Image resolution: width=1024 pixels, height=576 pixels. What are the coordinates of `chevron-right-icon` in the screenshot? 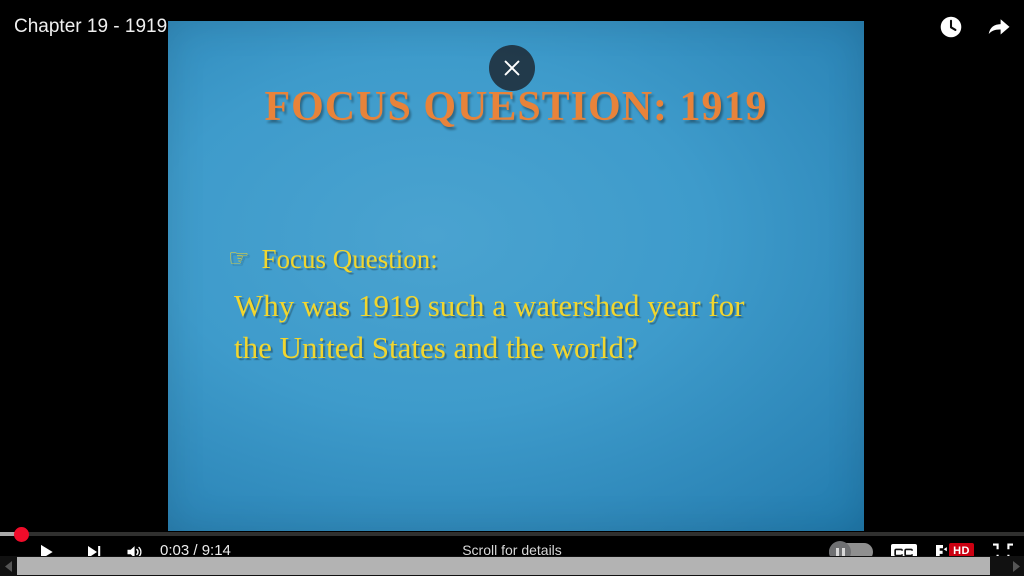 It's located at (1016, 566).